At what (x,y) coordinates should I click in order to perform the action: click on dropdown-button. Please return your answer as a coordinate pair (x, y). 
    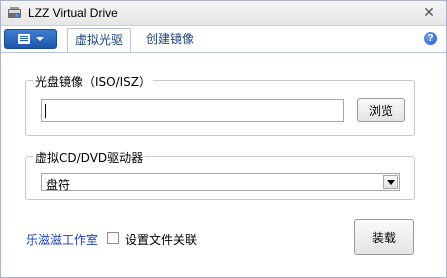
    Looking at the image, I should click on (390, 182).